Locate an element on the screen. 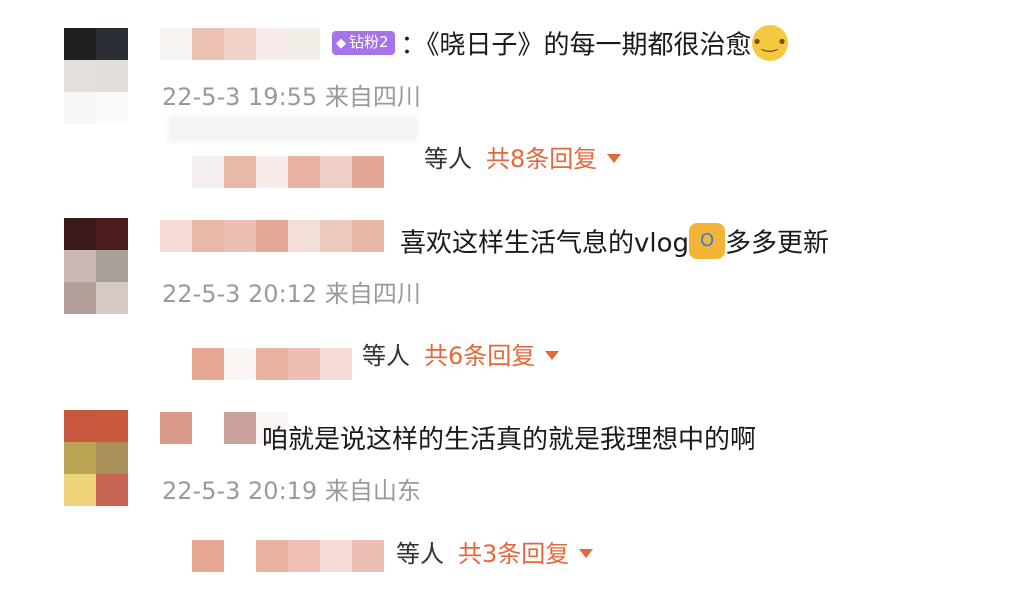  replies-count-link: 共3条回复 is located at coordinates (513, 554).